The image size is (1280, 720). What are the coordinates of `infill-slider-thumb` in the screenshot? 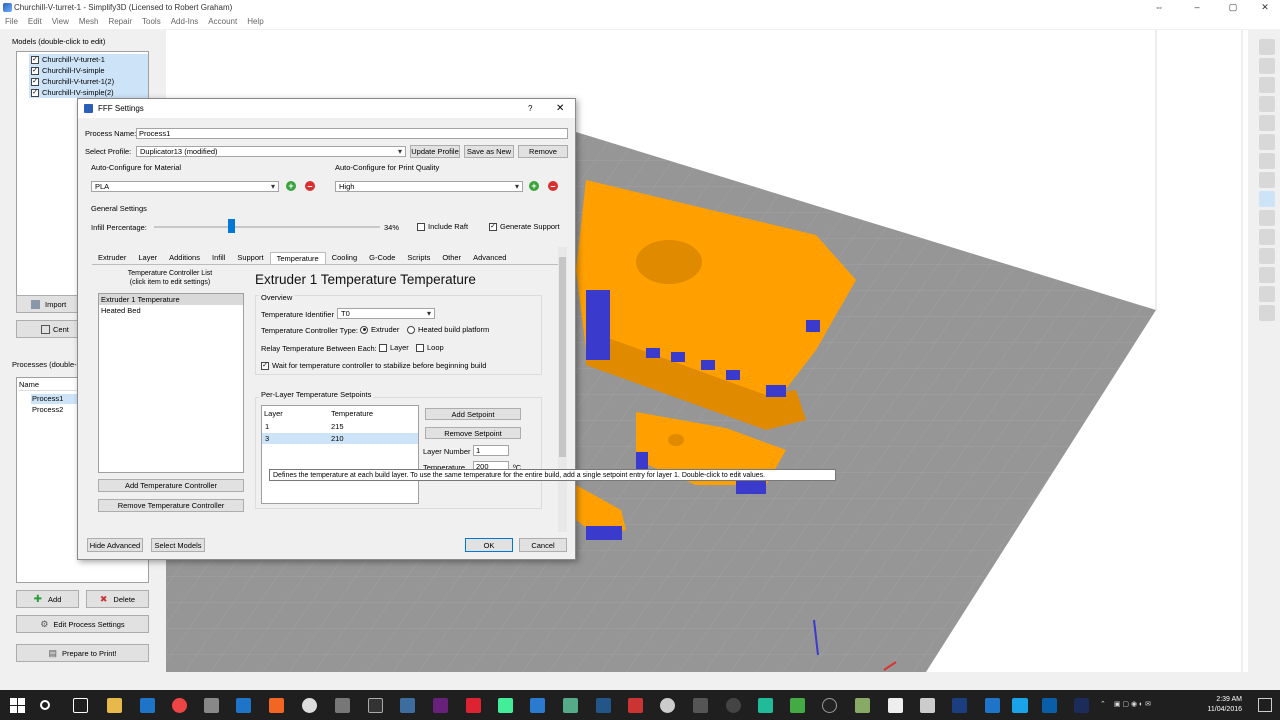 It's located at (231, 226).